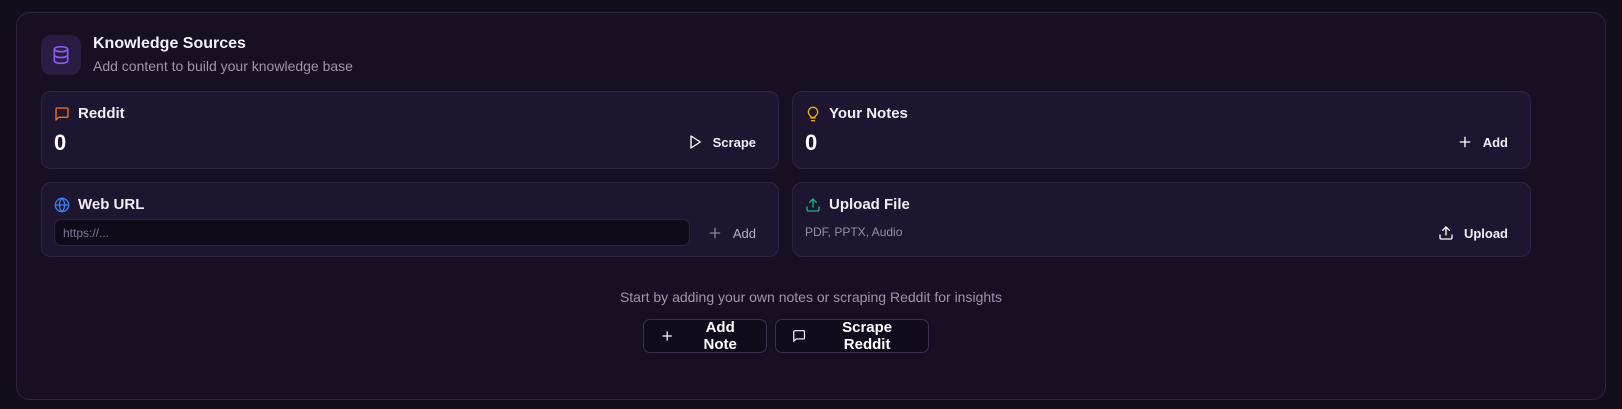 The image size is (1622, 409). What do you see at coordinates (695, 142) in the screenshot?
I see `play-icon` at bounding box center [695, 142].